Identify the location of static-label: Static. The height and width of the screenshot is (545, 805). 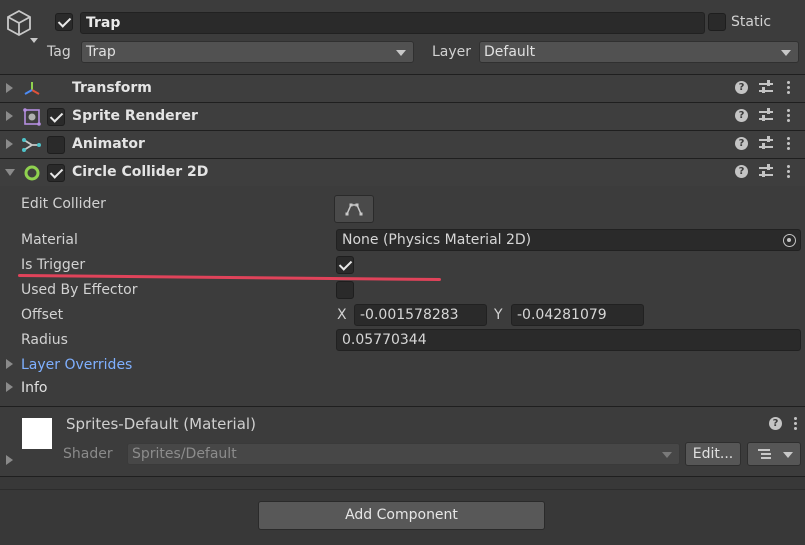
(751, 22).